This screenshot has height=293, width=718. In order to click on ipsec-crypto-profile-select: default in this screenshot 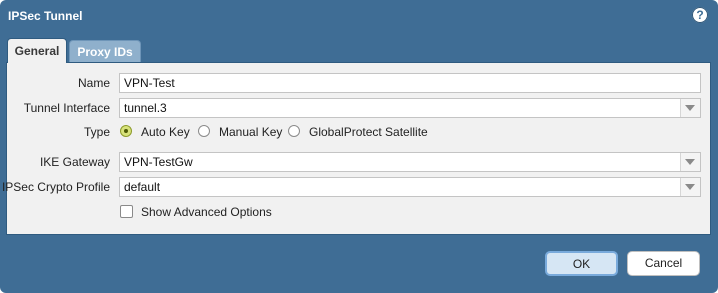, I will do `click(410, 187)`.